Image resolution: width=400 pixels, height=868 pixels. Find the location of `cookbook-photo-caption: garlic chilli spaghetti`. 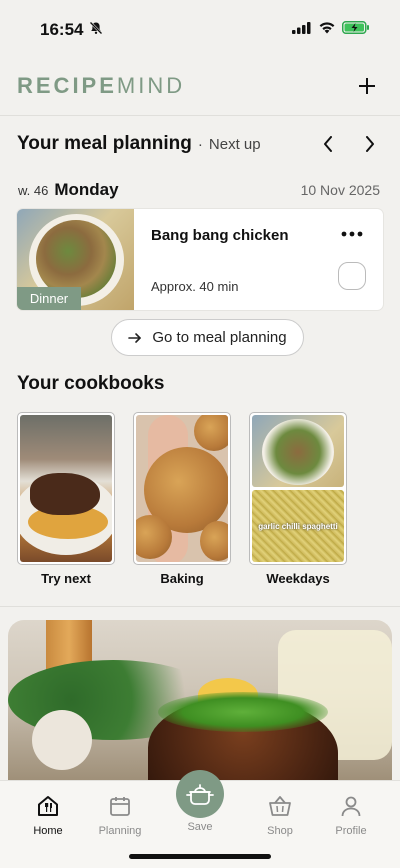

cookbook-photo-caption: garlic chilli spaghetti is located at coordinates (298, 526).